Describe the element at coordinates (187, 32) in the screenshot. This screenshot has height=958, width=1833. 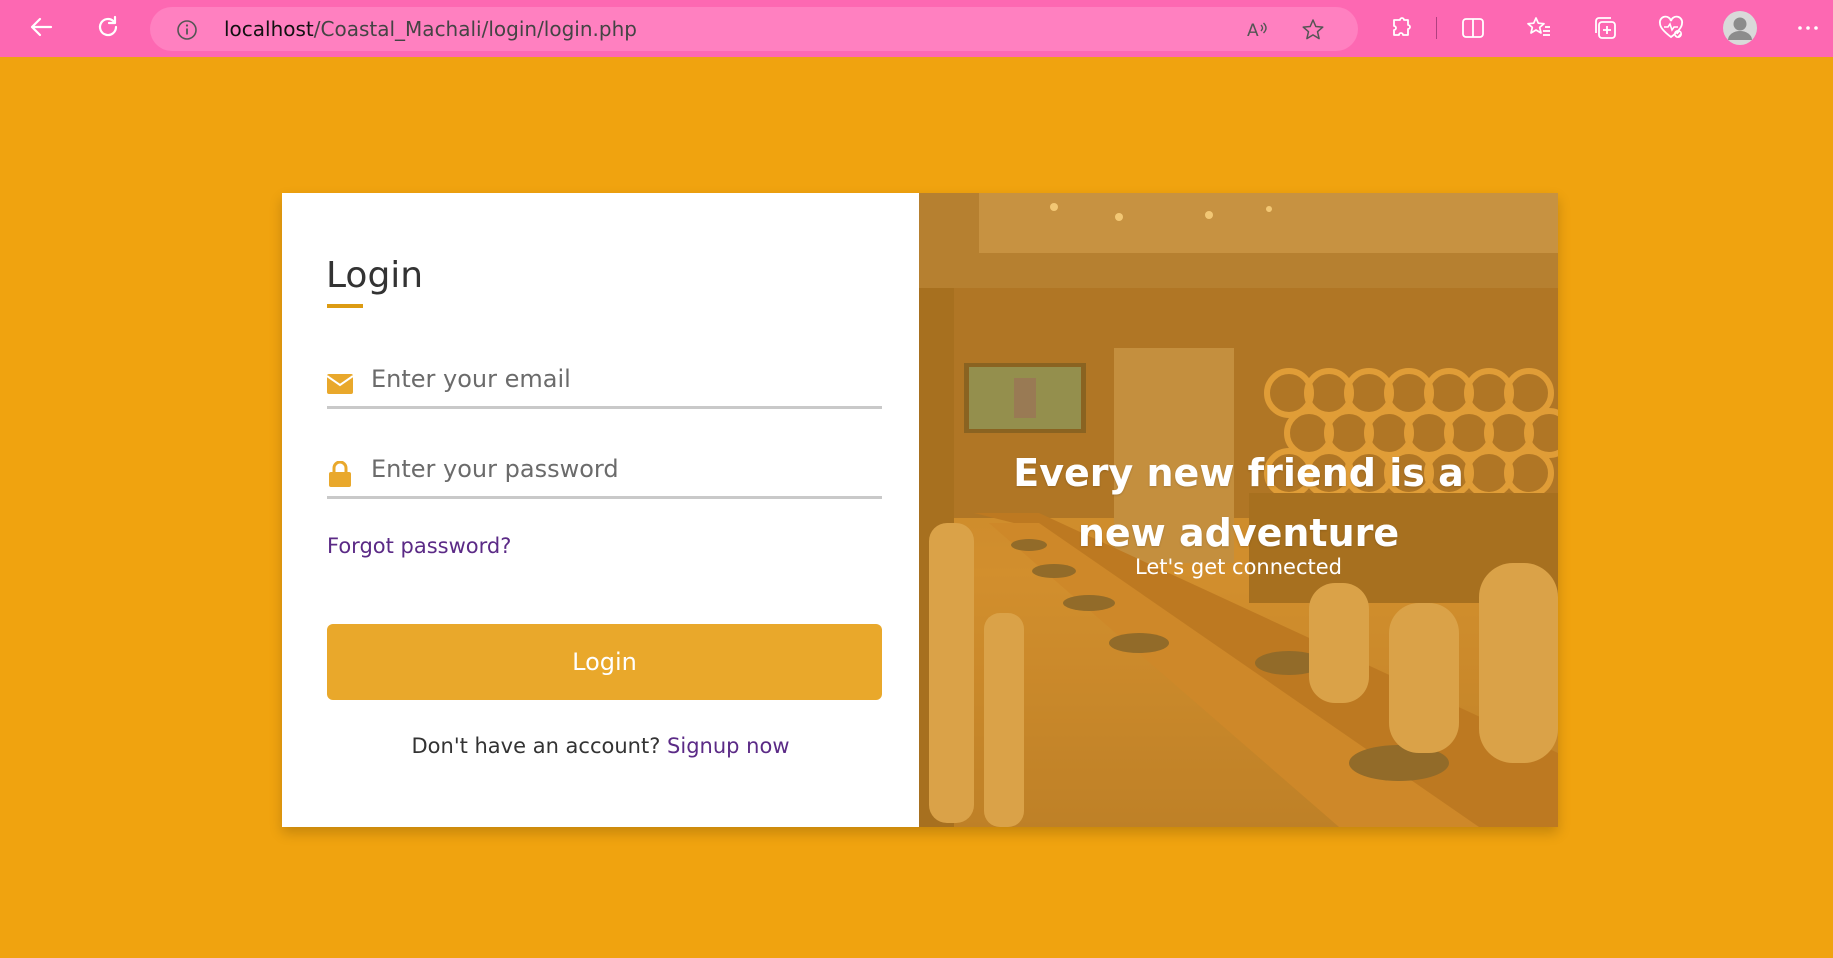
I see `info-icon` at that location.